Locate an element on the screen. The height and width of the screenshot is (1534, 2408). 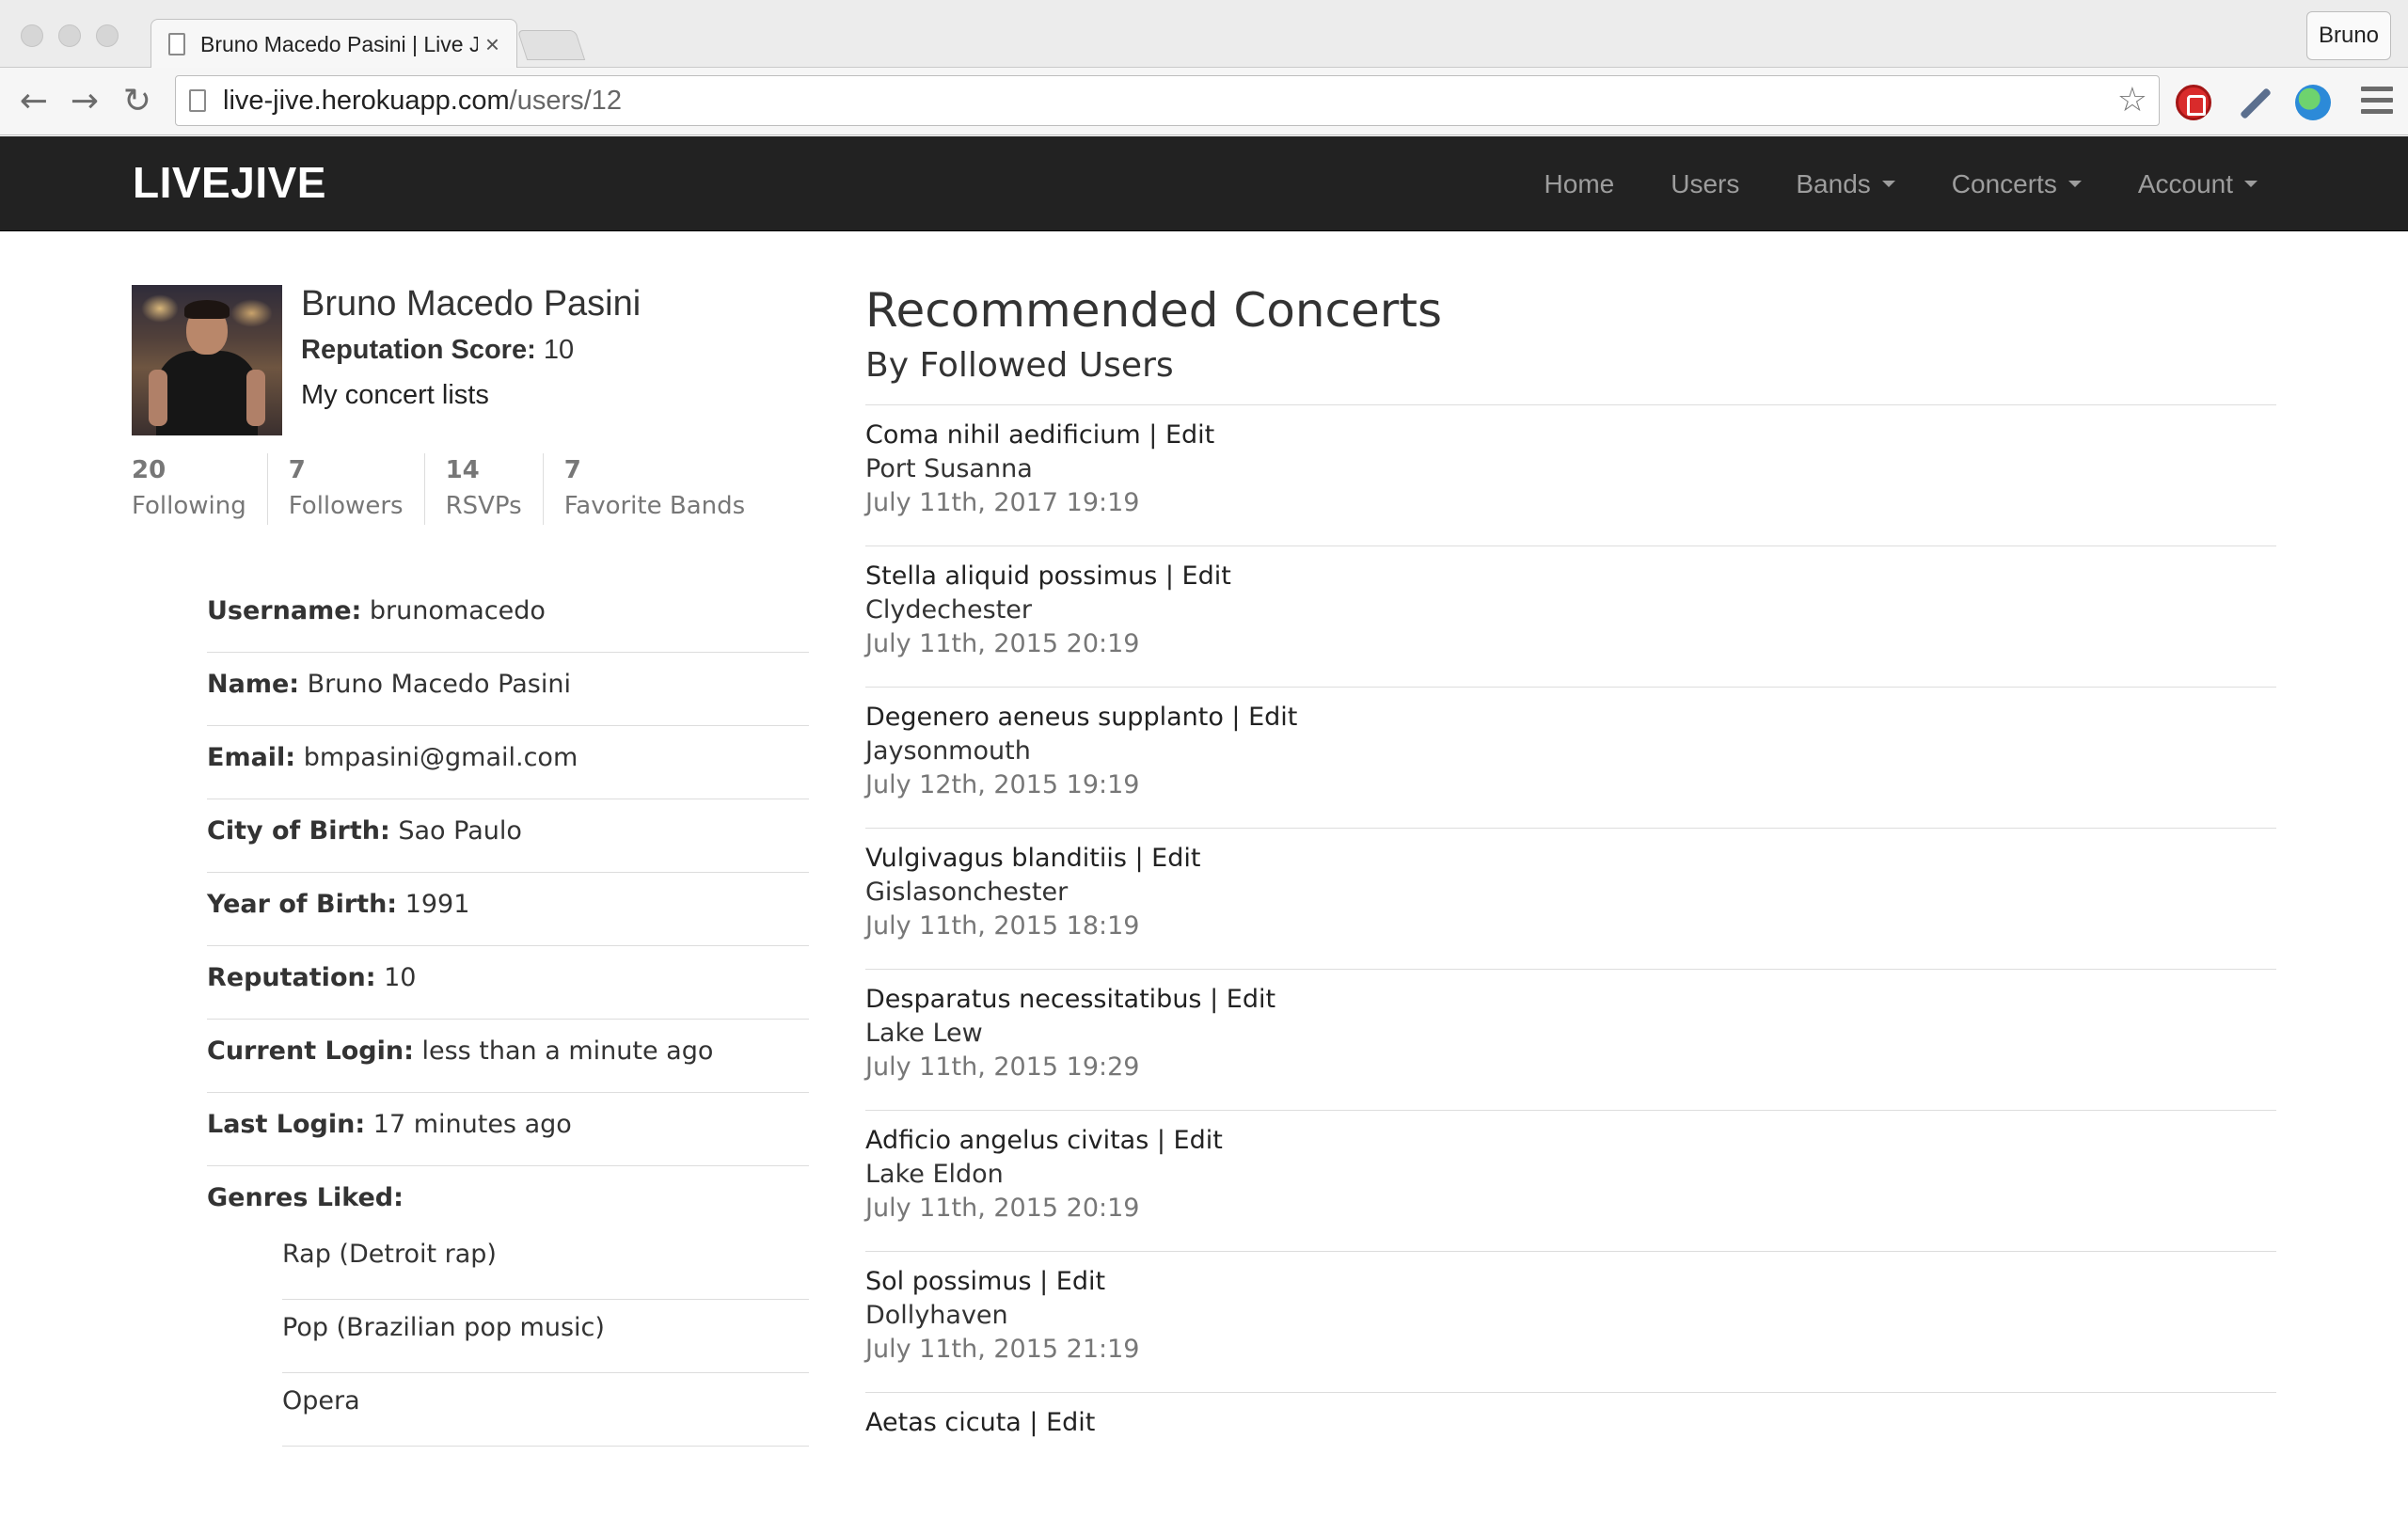
nav-home-label: Home is located at coordinates (1580, 183).